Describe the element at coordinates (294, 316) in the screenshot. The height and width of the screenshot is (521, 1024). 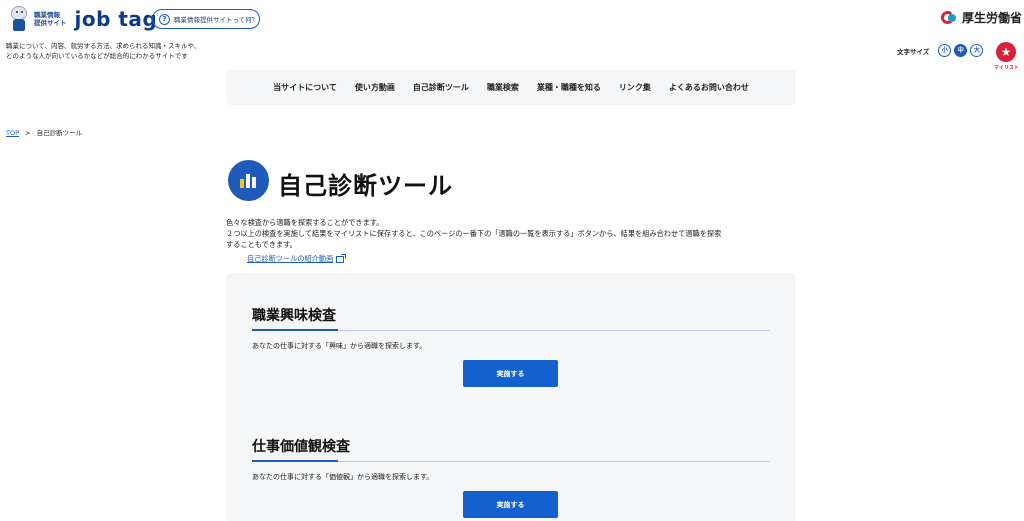
I see `section-title-interest: 職業興味検査` at that location.